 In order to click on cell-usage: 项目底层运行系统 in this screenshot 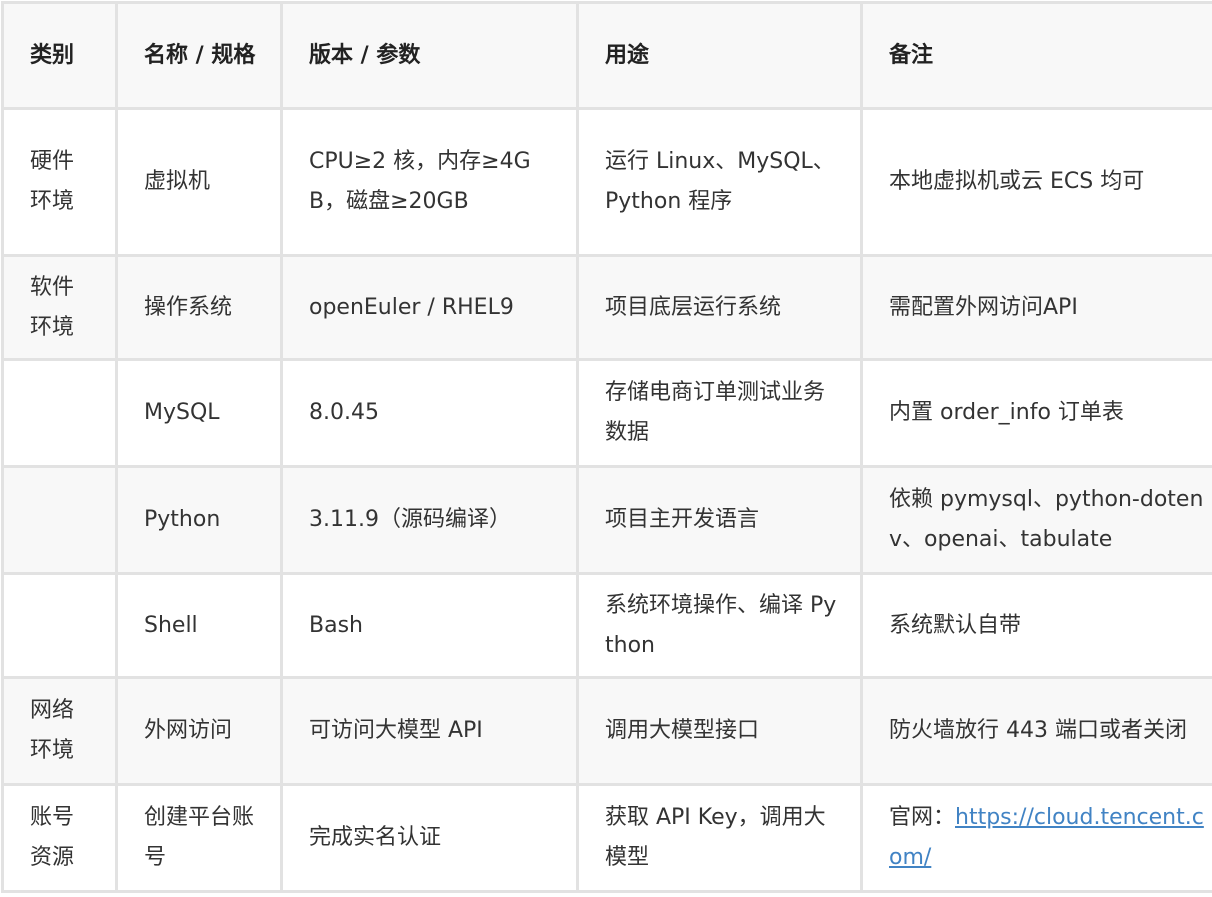, I will do `click(719, 307)`.